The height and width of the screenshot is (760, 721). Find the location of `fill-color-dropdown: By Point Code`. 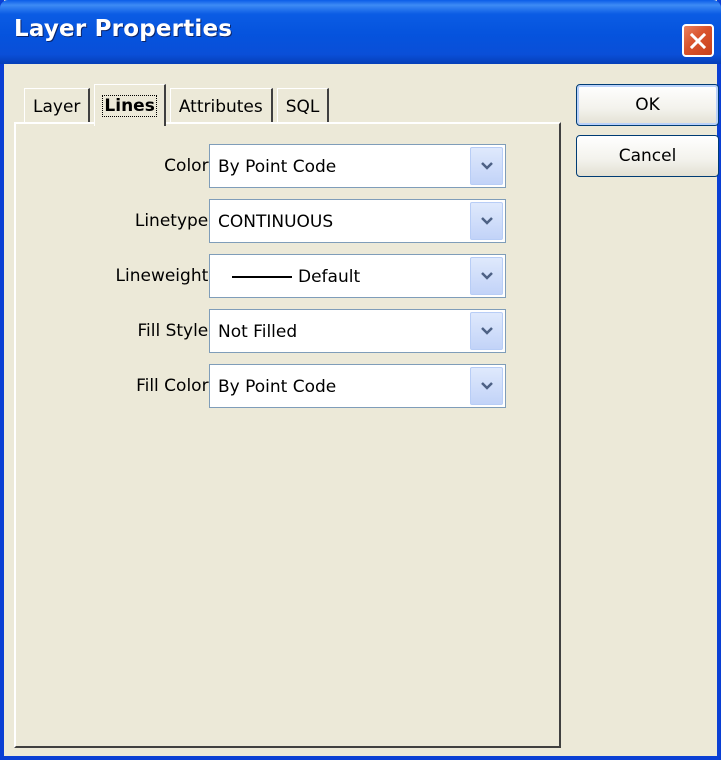

fill-color-dropdown: By Point Code is located at coordinates (357, 386).